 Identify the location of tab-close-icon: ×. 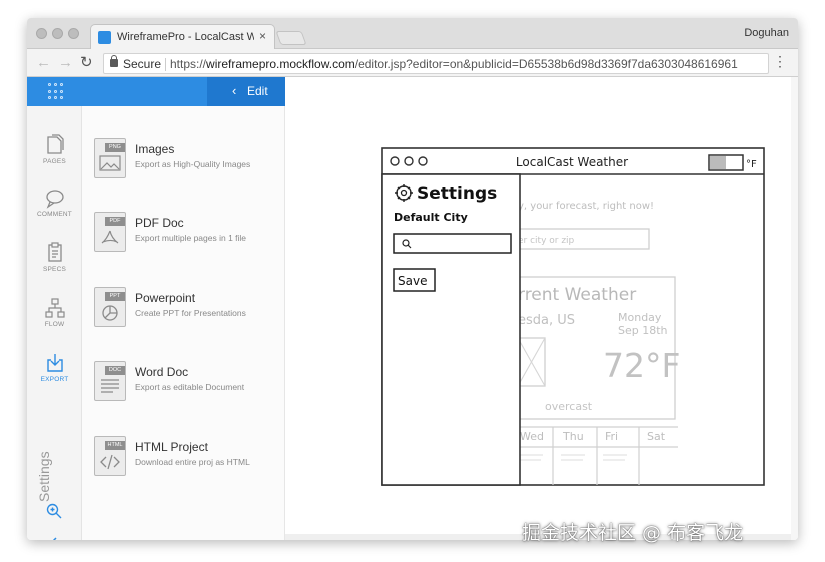
(262, 36).